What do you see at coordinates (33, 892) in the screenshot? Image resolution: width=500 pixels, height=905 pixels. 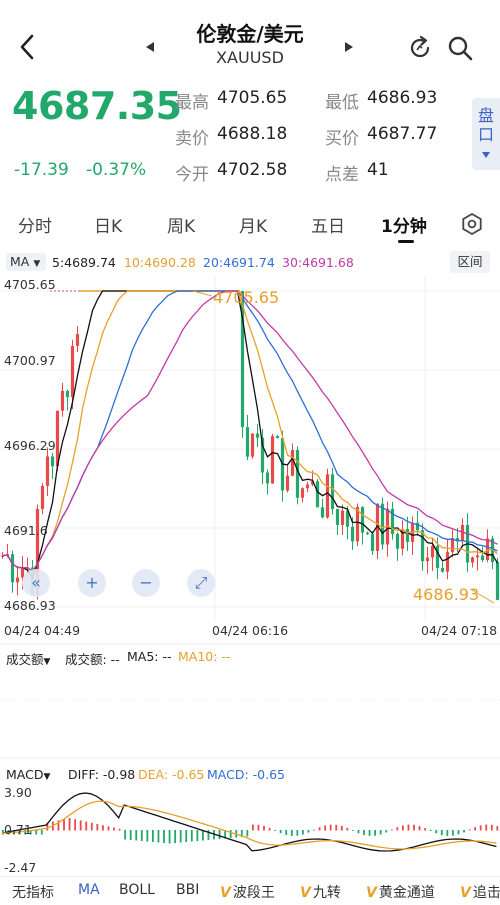 I see `indicator-none: 无指标` at bounding box center [33, 892].